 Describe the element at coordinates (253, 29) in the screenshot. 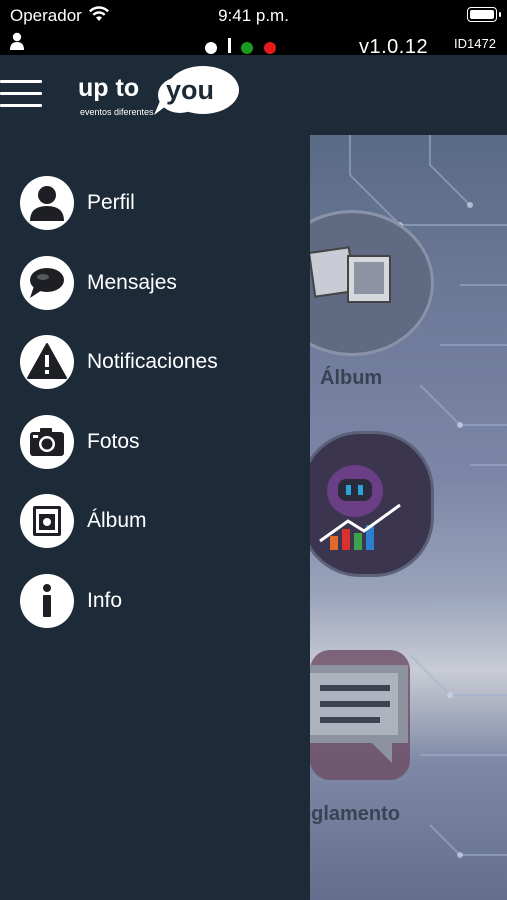

I see `status-bar: Operador 9:41 p.m. v1.0.12 ID1472` at that location.